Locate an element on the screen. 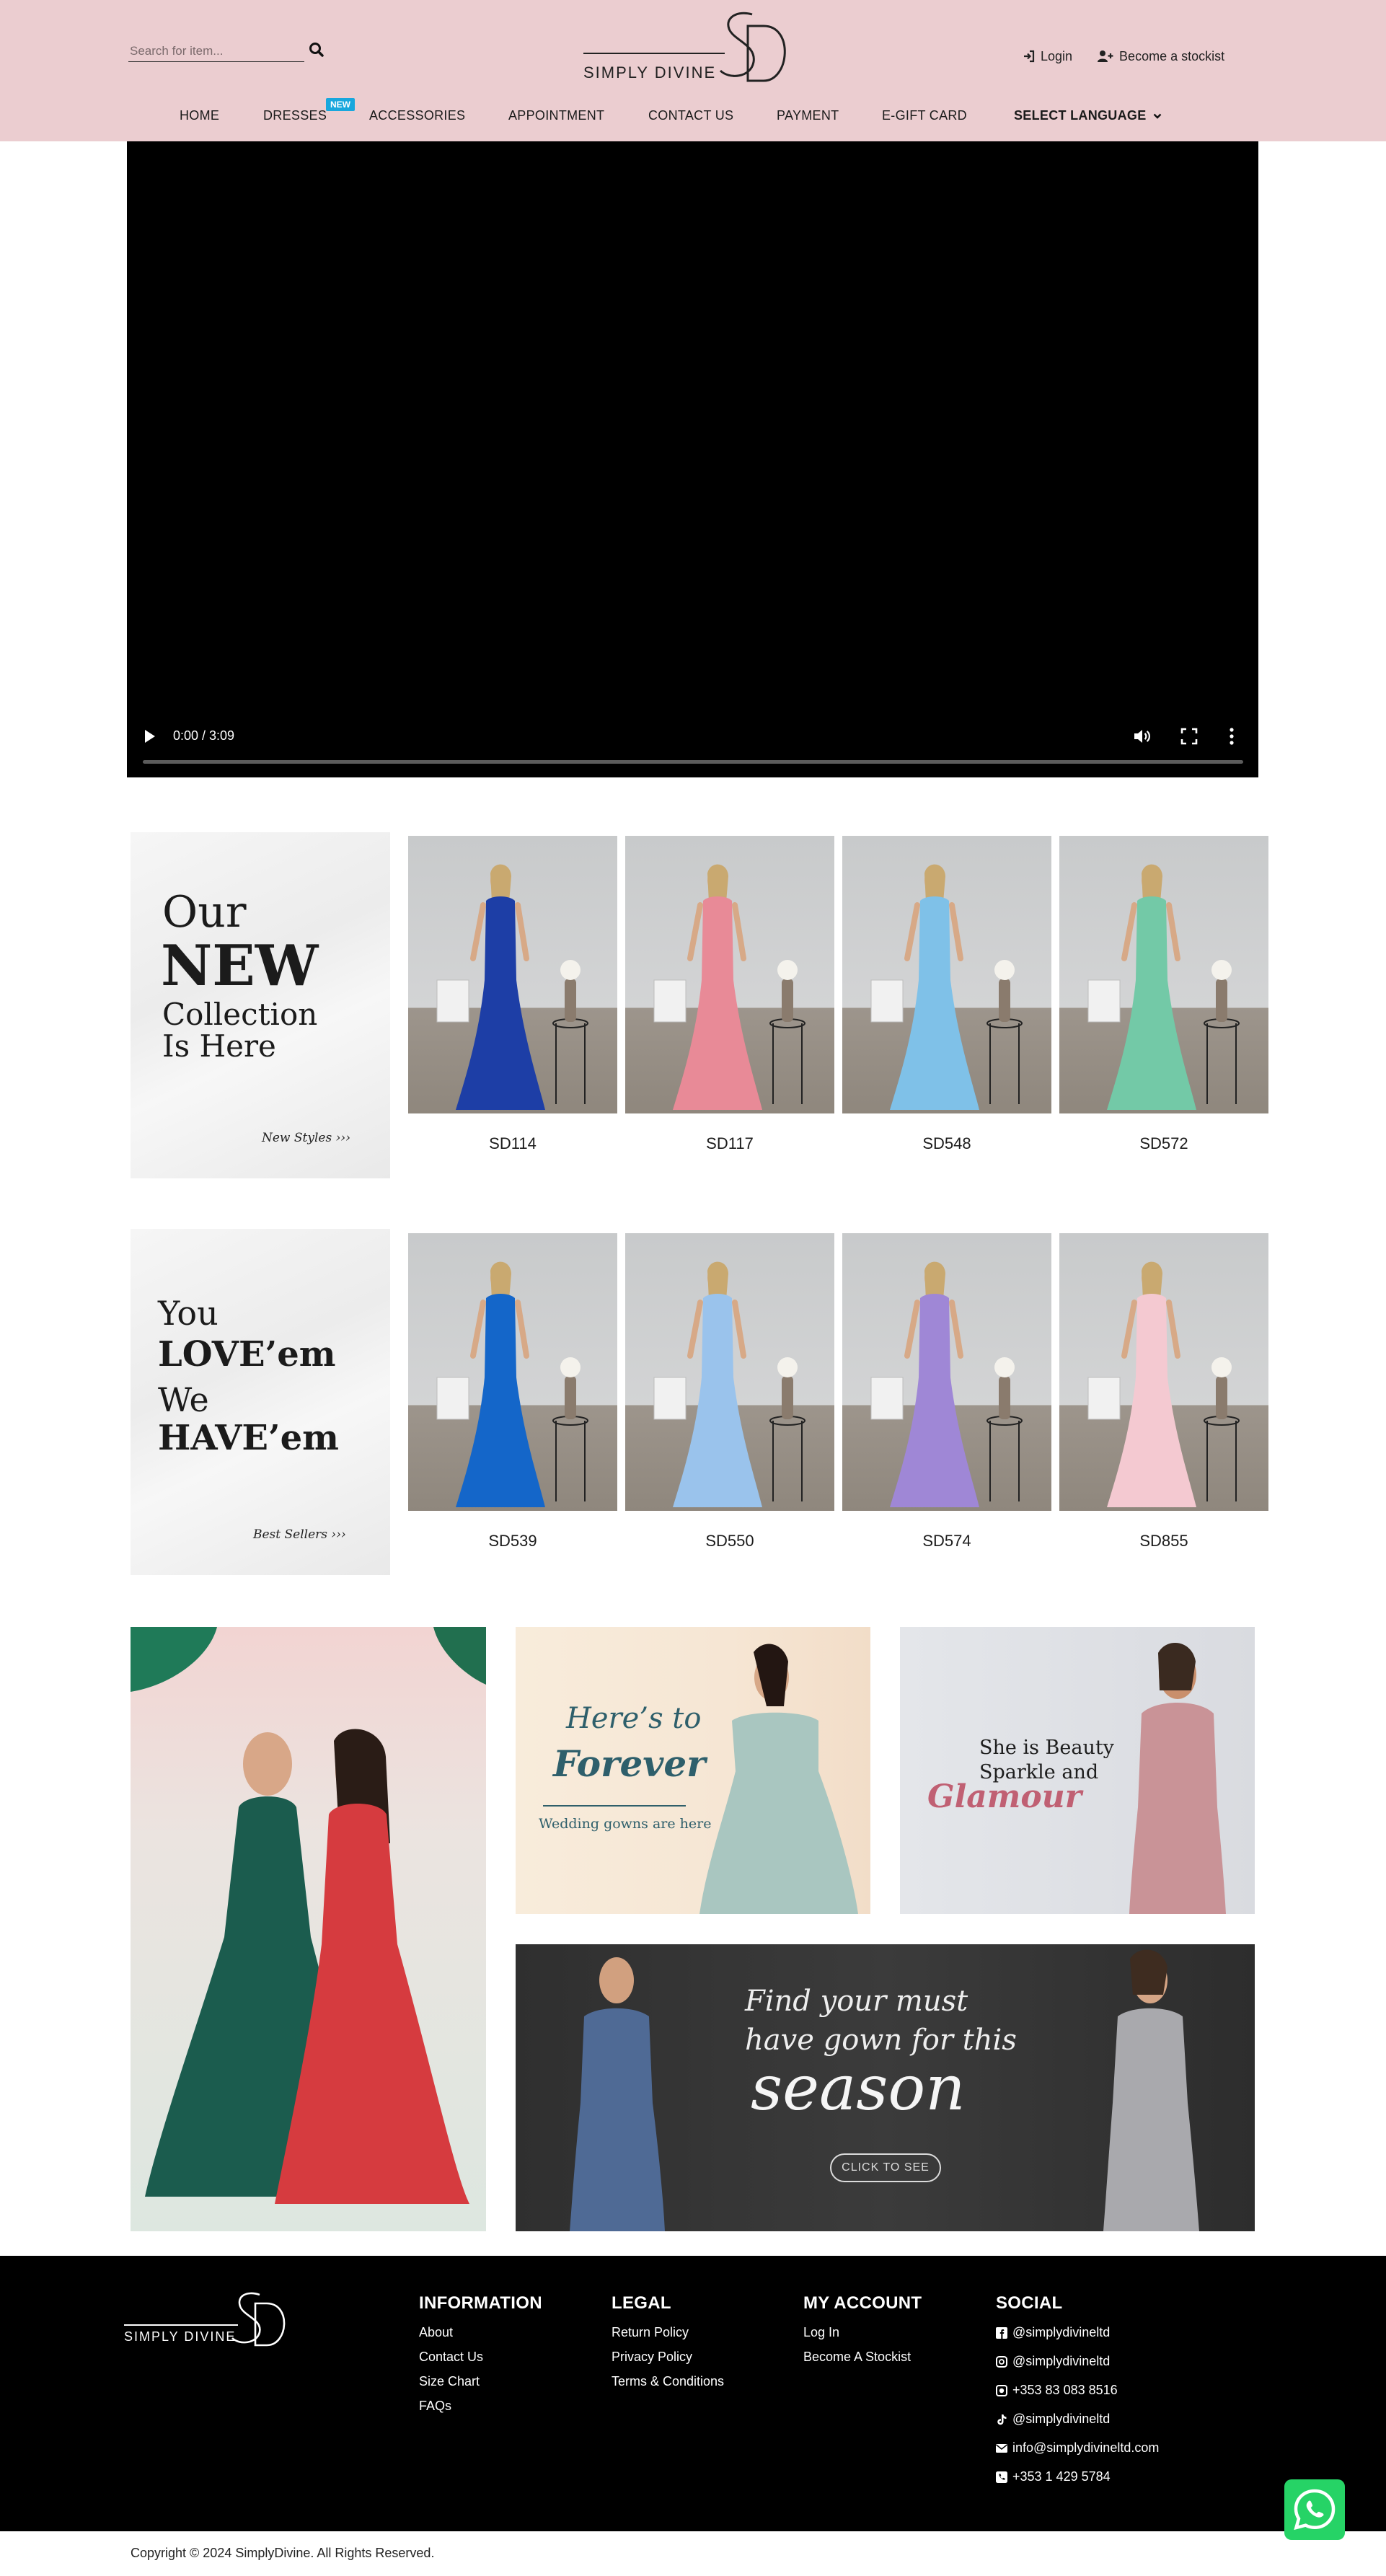 Image resolution: width=1386 pixels, height=2576 pixels. tiktok-icon is located at coordinates (1002, 2419).